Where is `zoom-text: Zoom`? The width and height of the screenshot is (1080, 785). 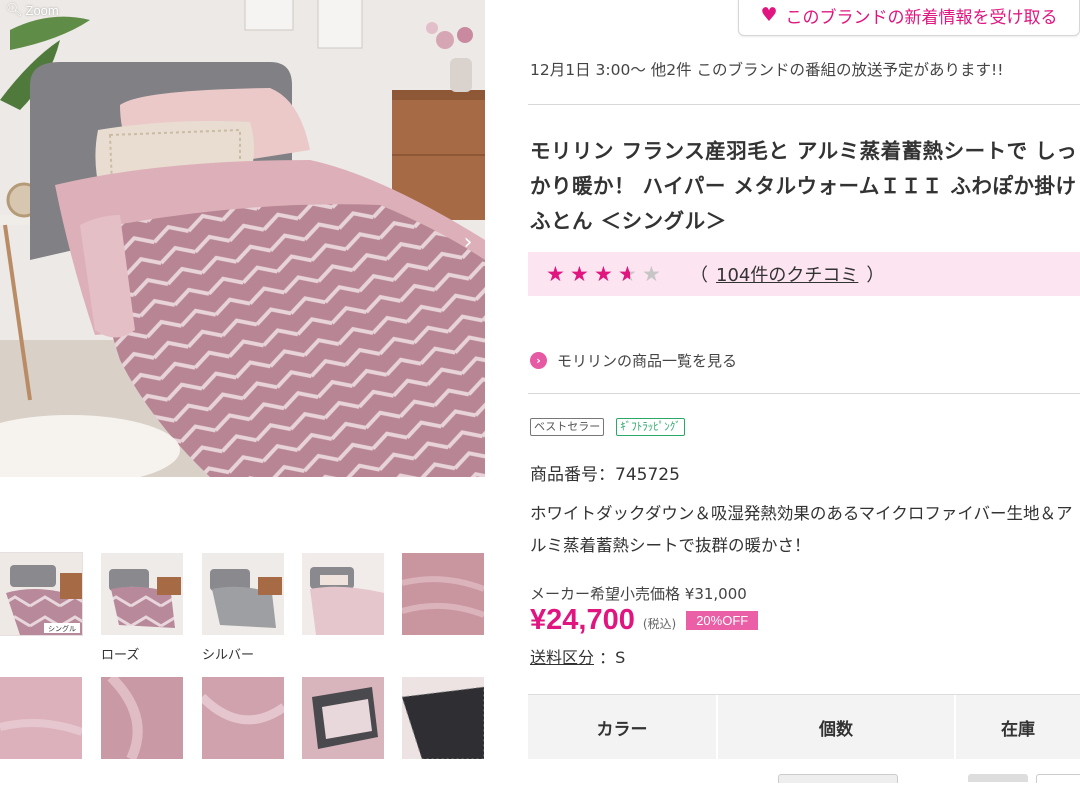 zoom-text: Zoom is located at coordinates (42, 10).